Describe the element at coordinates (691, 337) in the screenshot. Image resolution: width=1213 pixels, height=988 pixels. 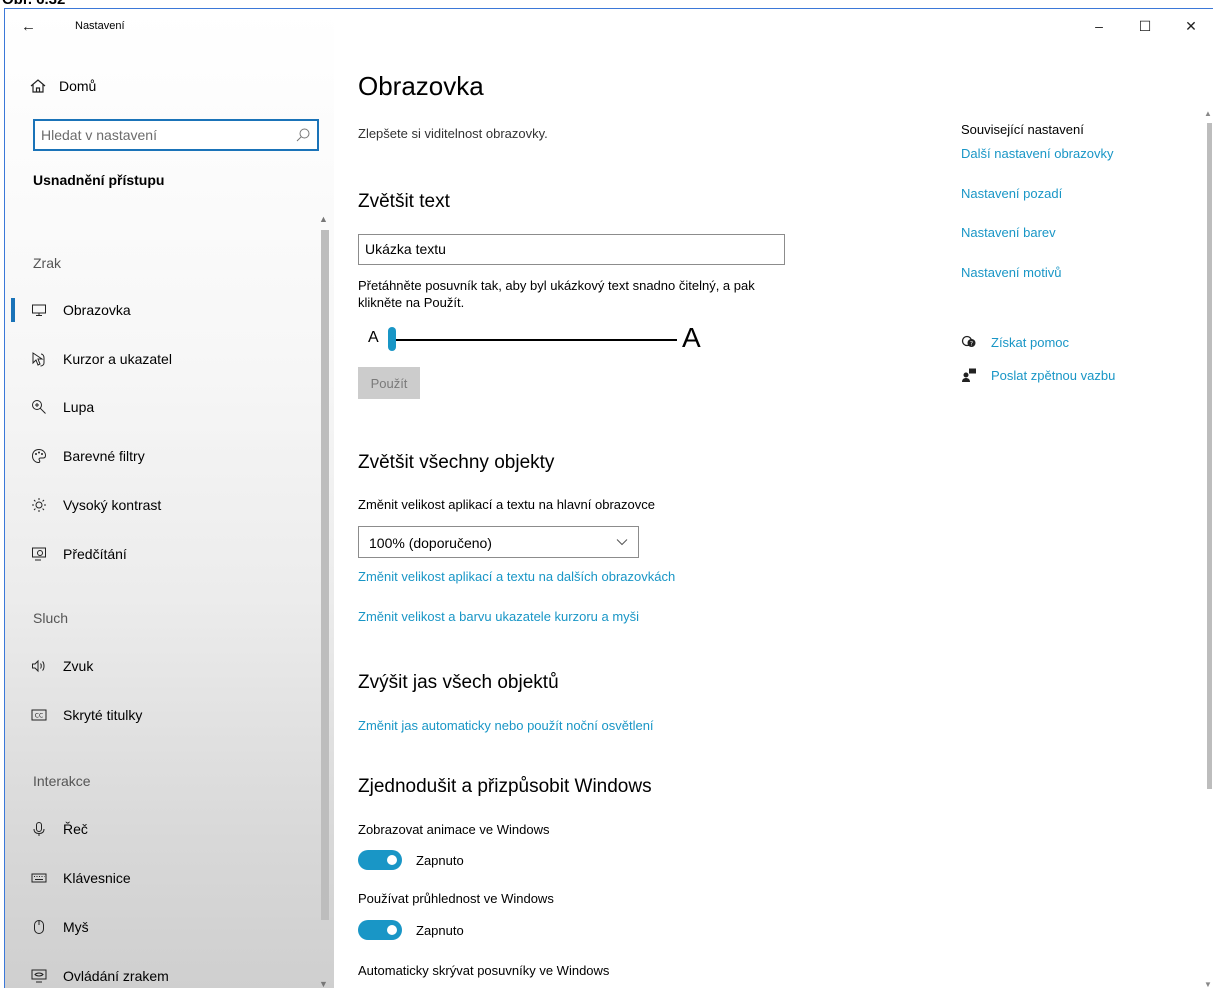
I see `slider-max-label: A` at that location.